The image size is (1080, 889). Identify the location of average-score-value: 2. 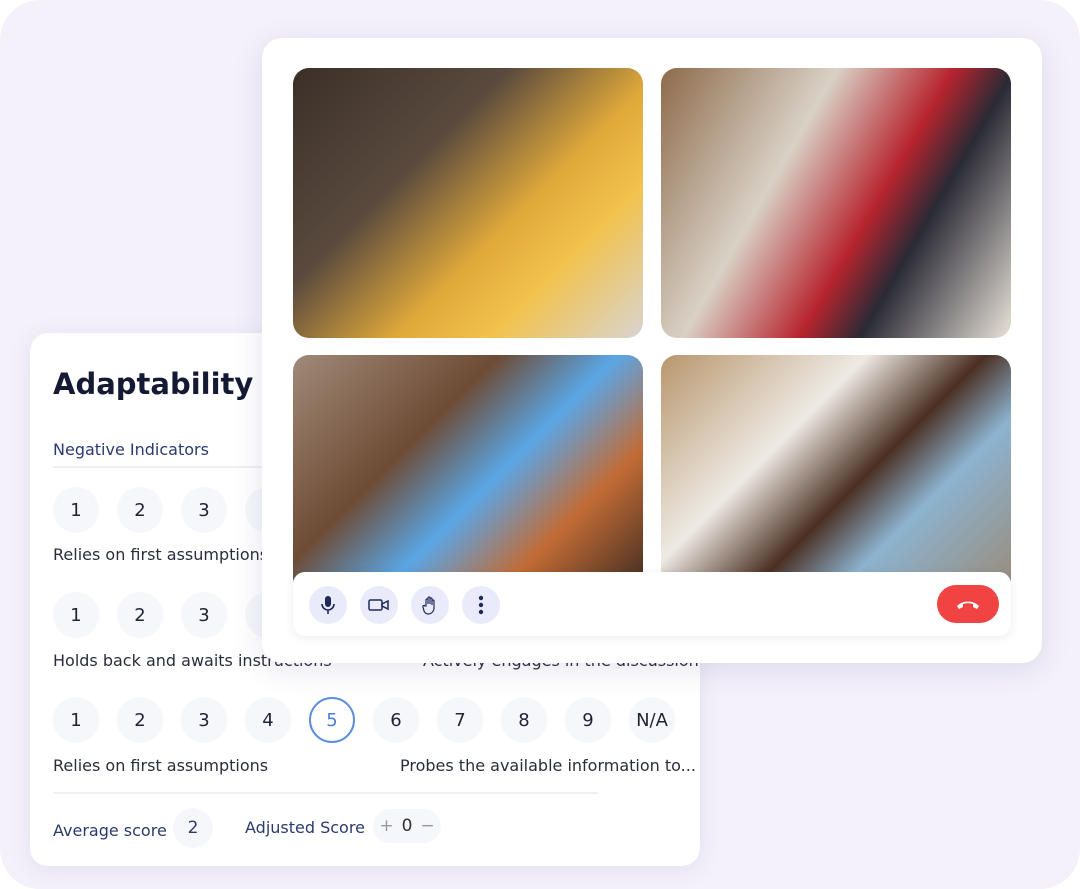
(193, 828).